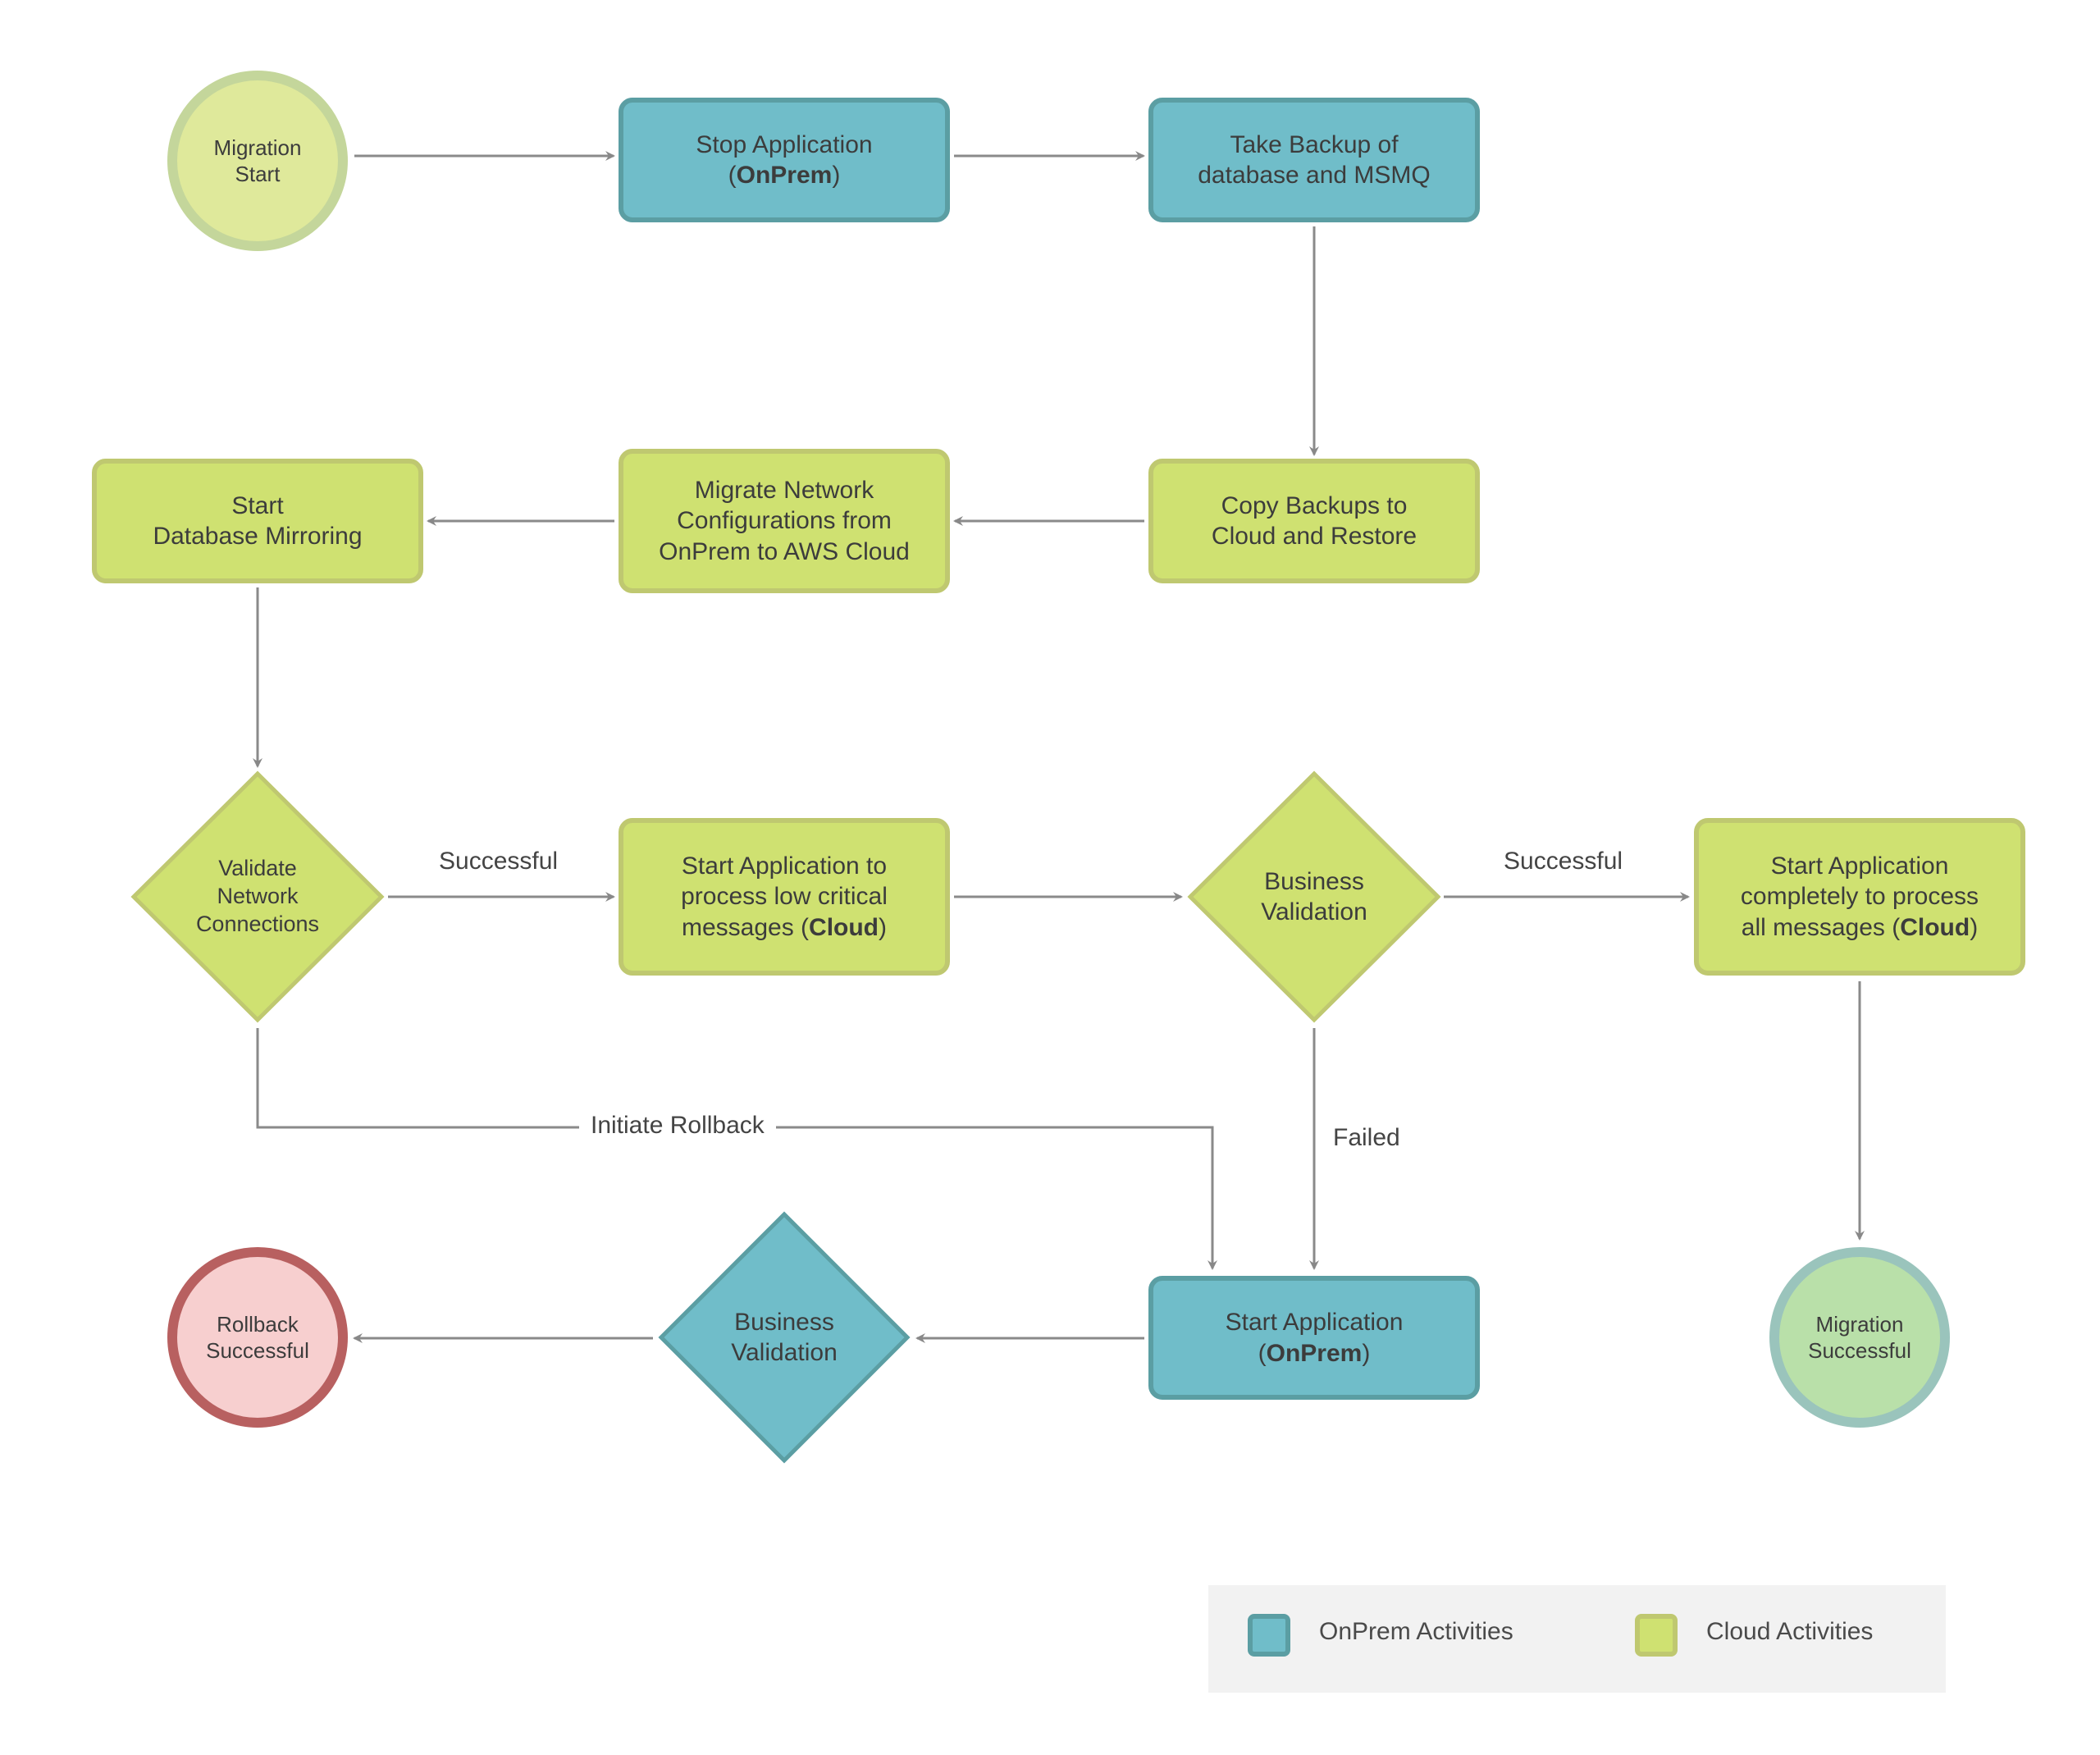 The image size is (2100, 1755). Describe the element at coordinates (1656, 1635) in the screenshot. I see `legend-cloud-swatch` at that location.